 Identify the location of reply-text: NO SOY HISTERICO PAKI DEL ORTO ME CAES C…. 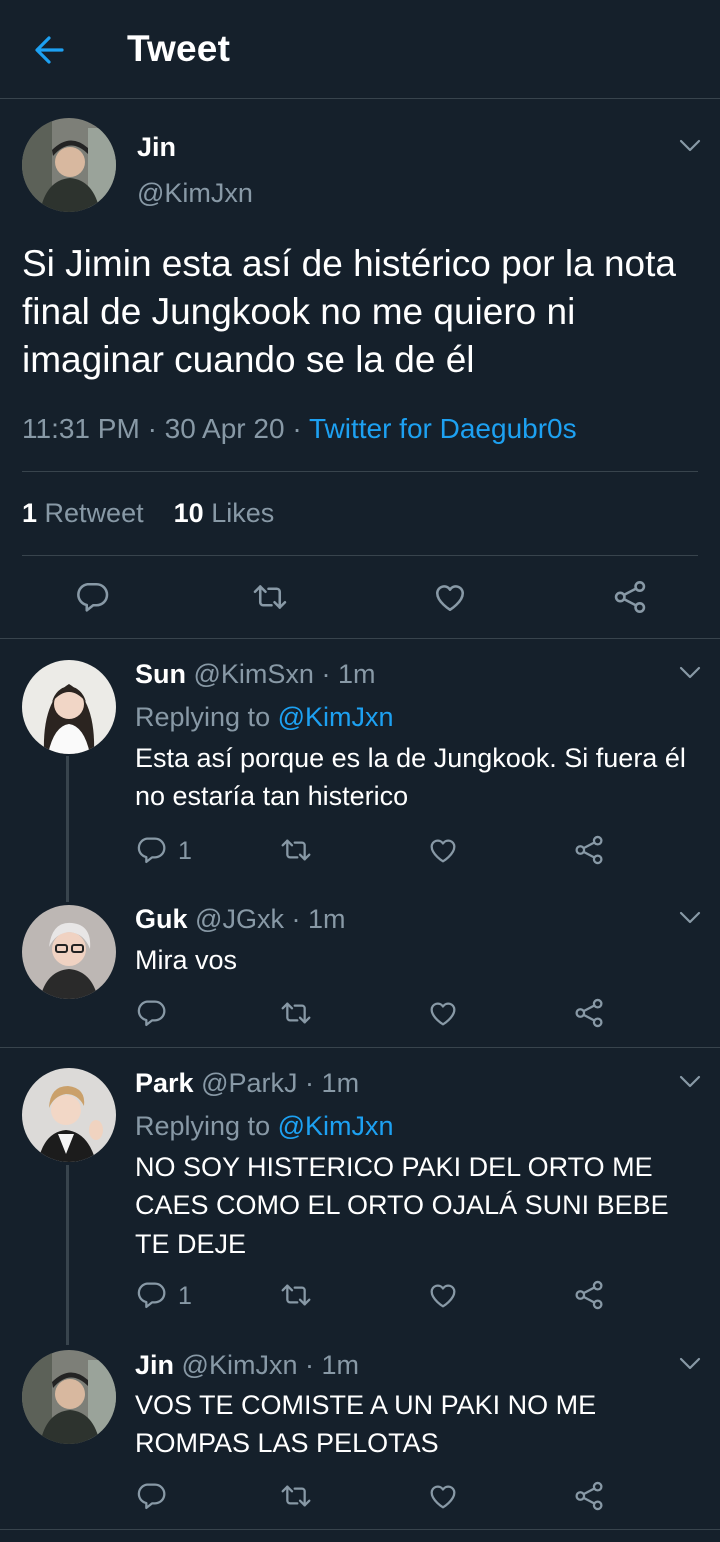
(402, 1205).